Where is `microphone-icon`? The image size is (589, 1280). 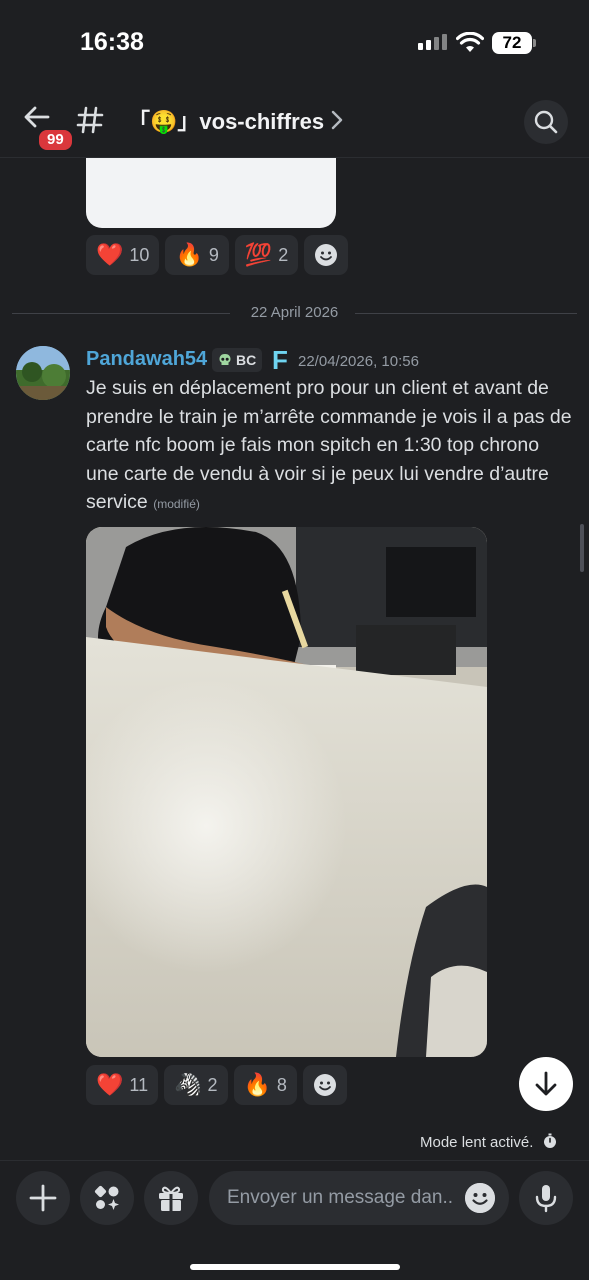 microphone-icon is located at coordinates (546, 1199).